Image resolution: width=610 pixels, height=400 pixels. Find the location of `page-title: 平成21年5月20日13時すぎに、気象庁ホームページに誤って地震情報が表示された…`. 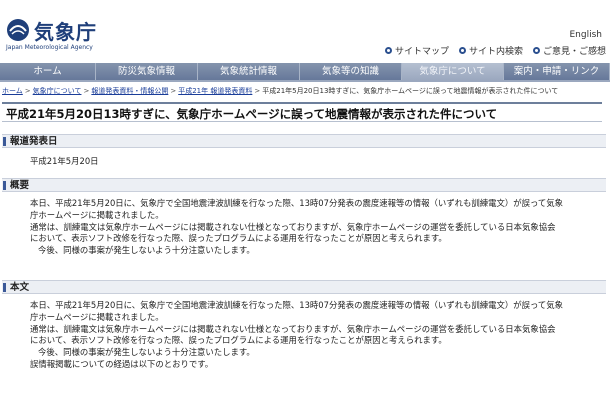

page-title: 平成21年5月20日13時すぎに、気象庁ホームページに誤って地震情報が表示された… is located at coordinates (302, 112).